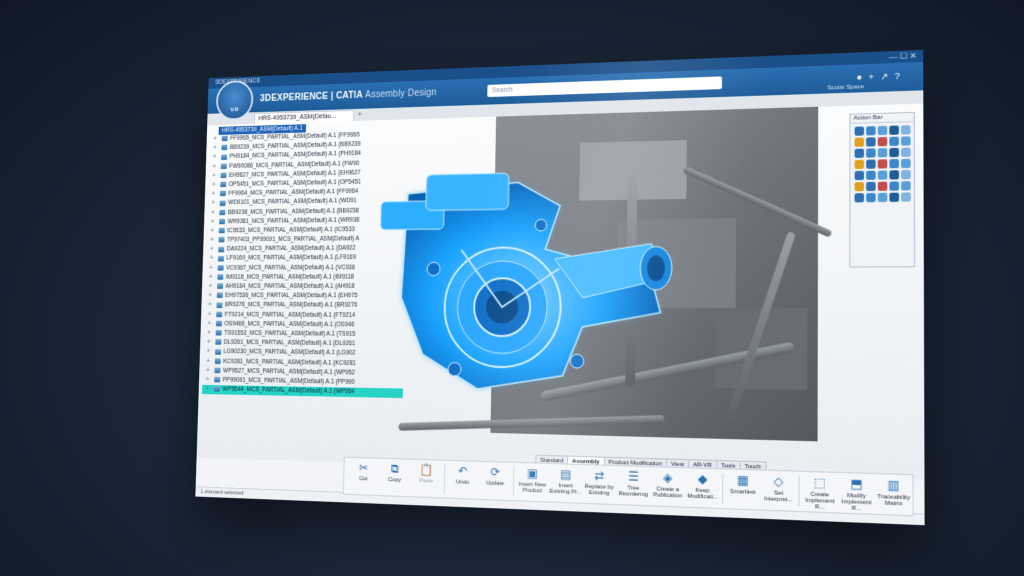 Image resolution: width=1024 pixels, height=576 pixels. Describe the element at coordinates (667, 483) in the screenshot. I see `action-button: ◈ Create a Publication` at that location.